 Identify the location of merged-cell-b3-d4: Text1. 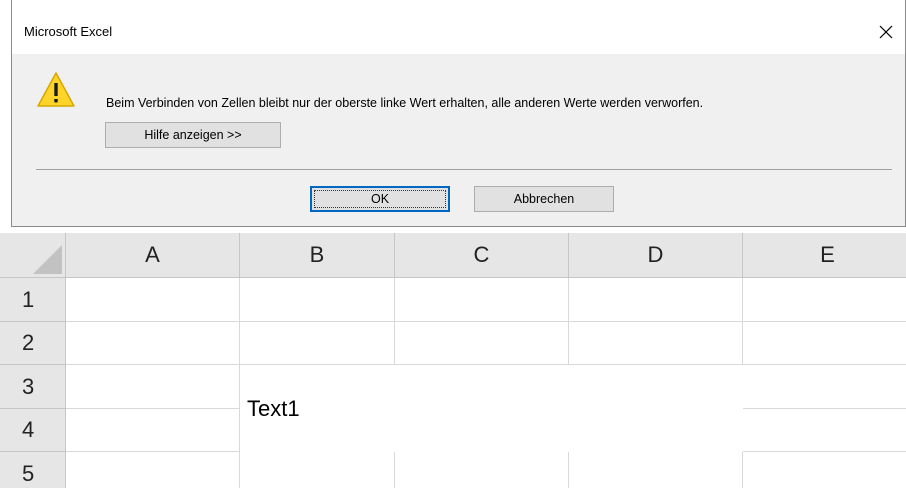
(491, 408).